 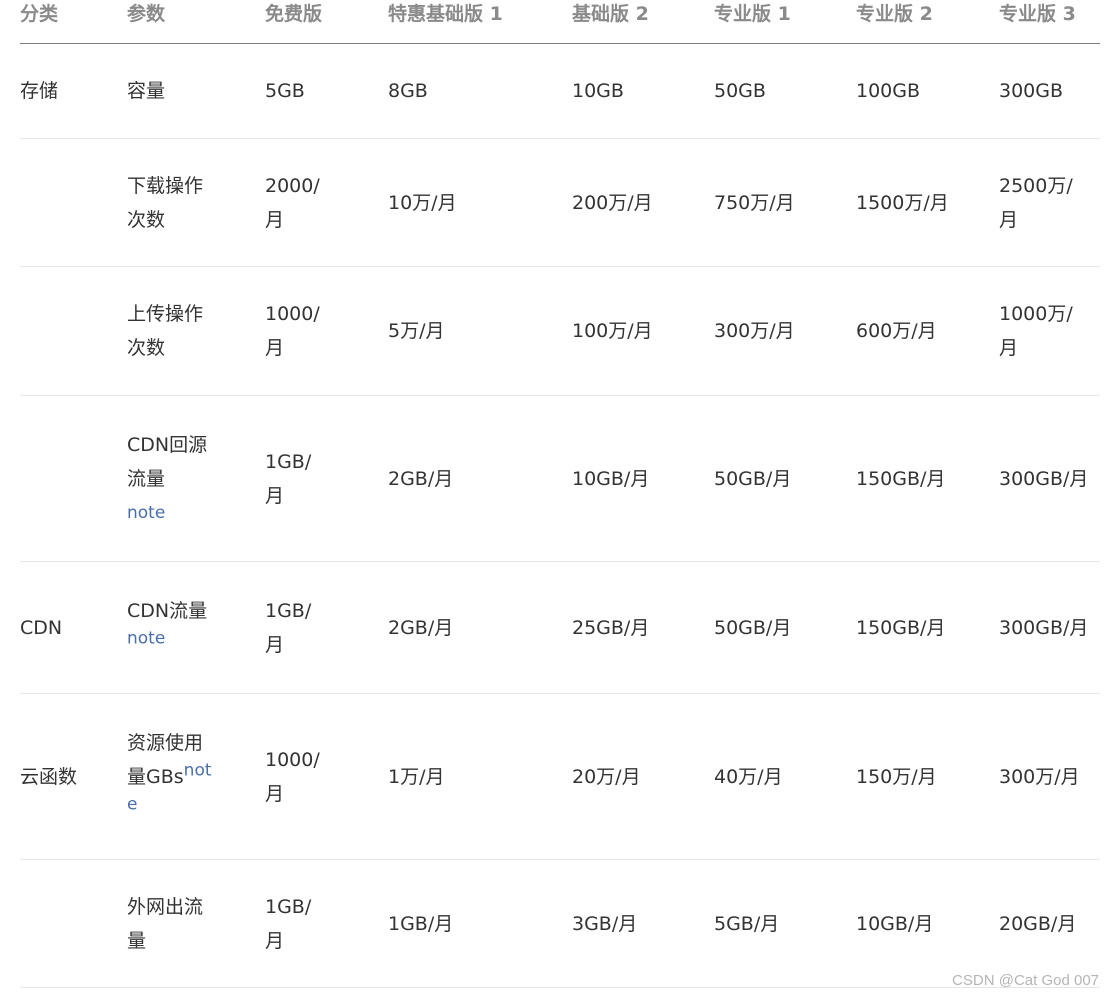 I want to click on param-cell: 上传操作次数, so click(x=196, y=331).